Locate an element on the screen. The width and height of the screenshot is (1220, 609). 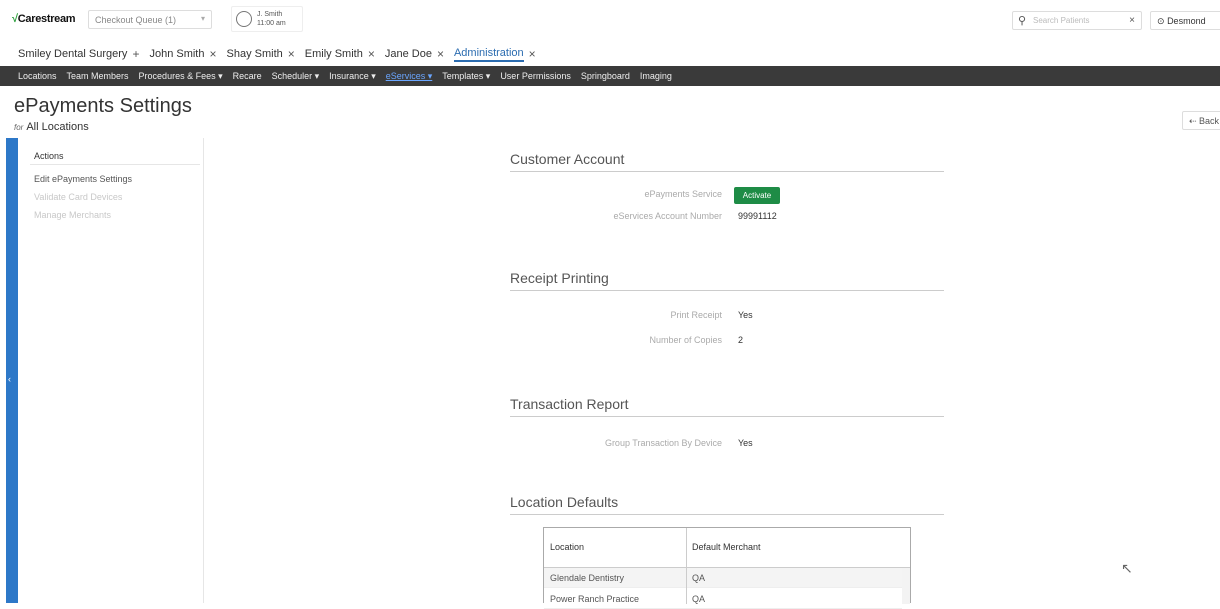
tab-administration: Administration × is located at coordinates (494, 54).